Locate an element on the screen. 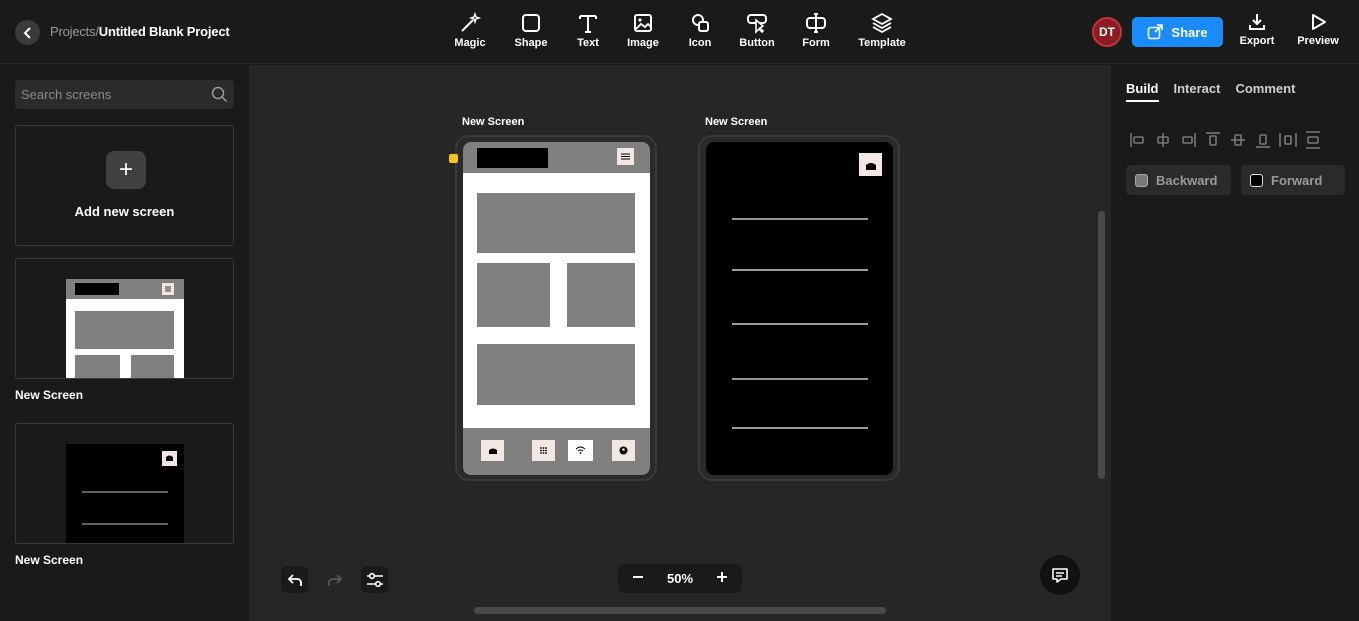  zoom-in-button is located at coordinates (722, 578).